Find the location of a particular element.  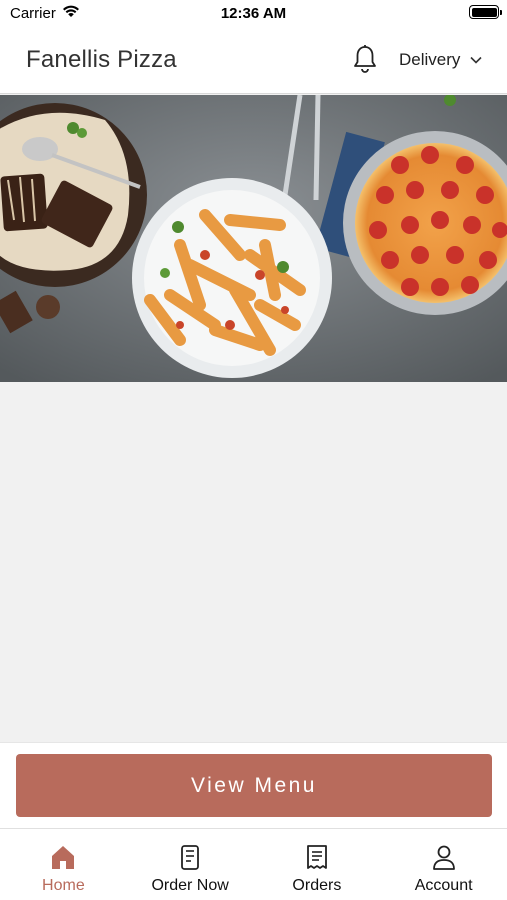

cta-bar: View Menu is located at coordinates (253, 785).